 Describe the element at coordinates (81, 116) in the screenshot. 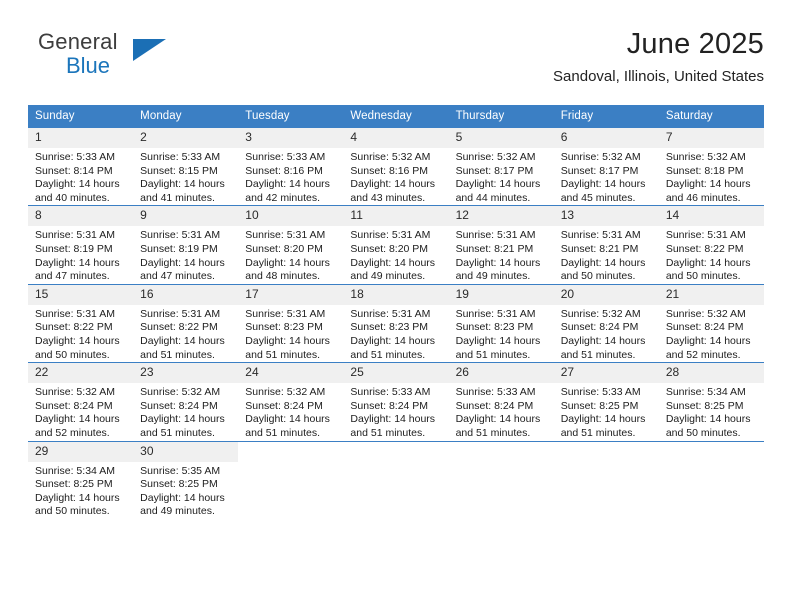

I see `weekday-header-sunday: Sunday` at that location.